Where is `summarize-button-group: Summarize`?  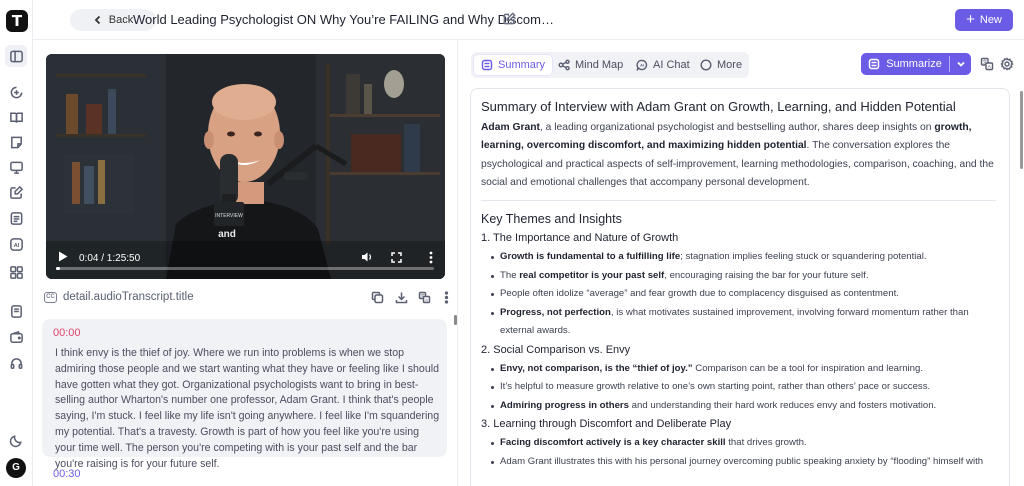
summarize-button-group: Summarize is located at coordinates (916, 64).